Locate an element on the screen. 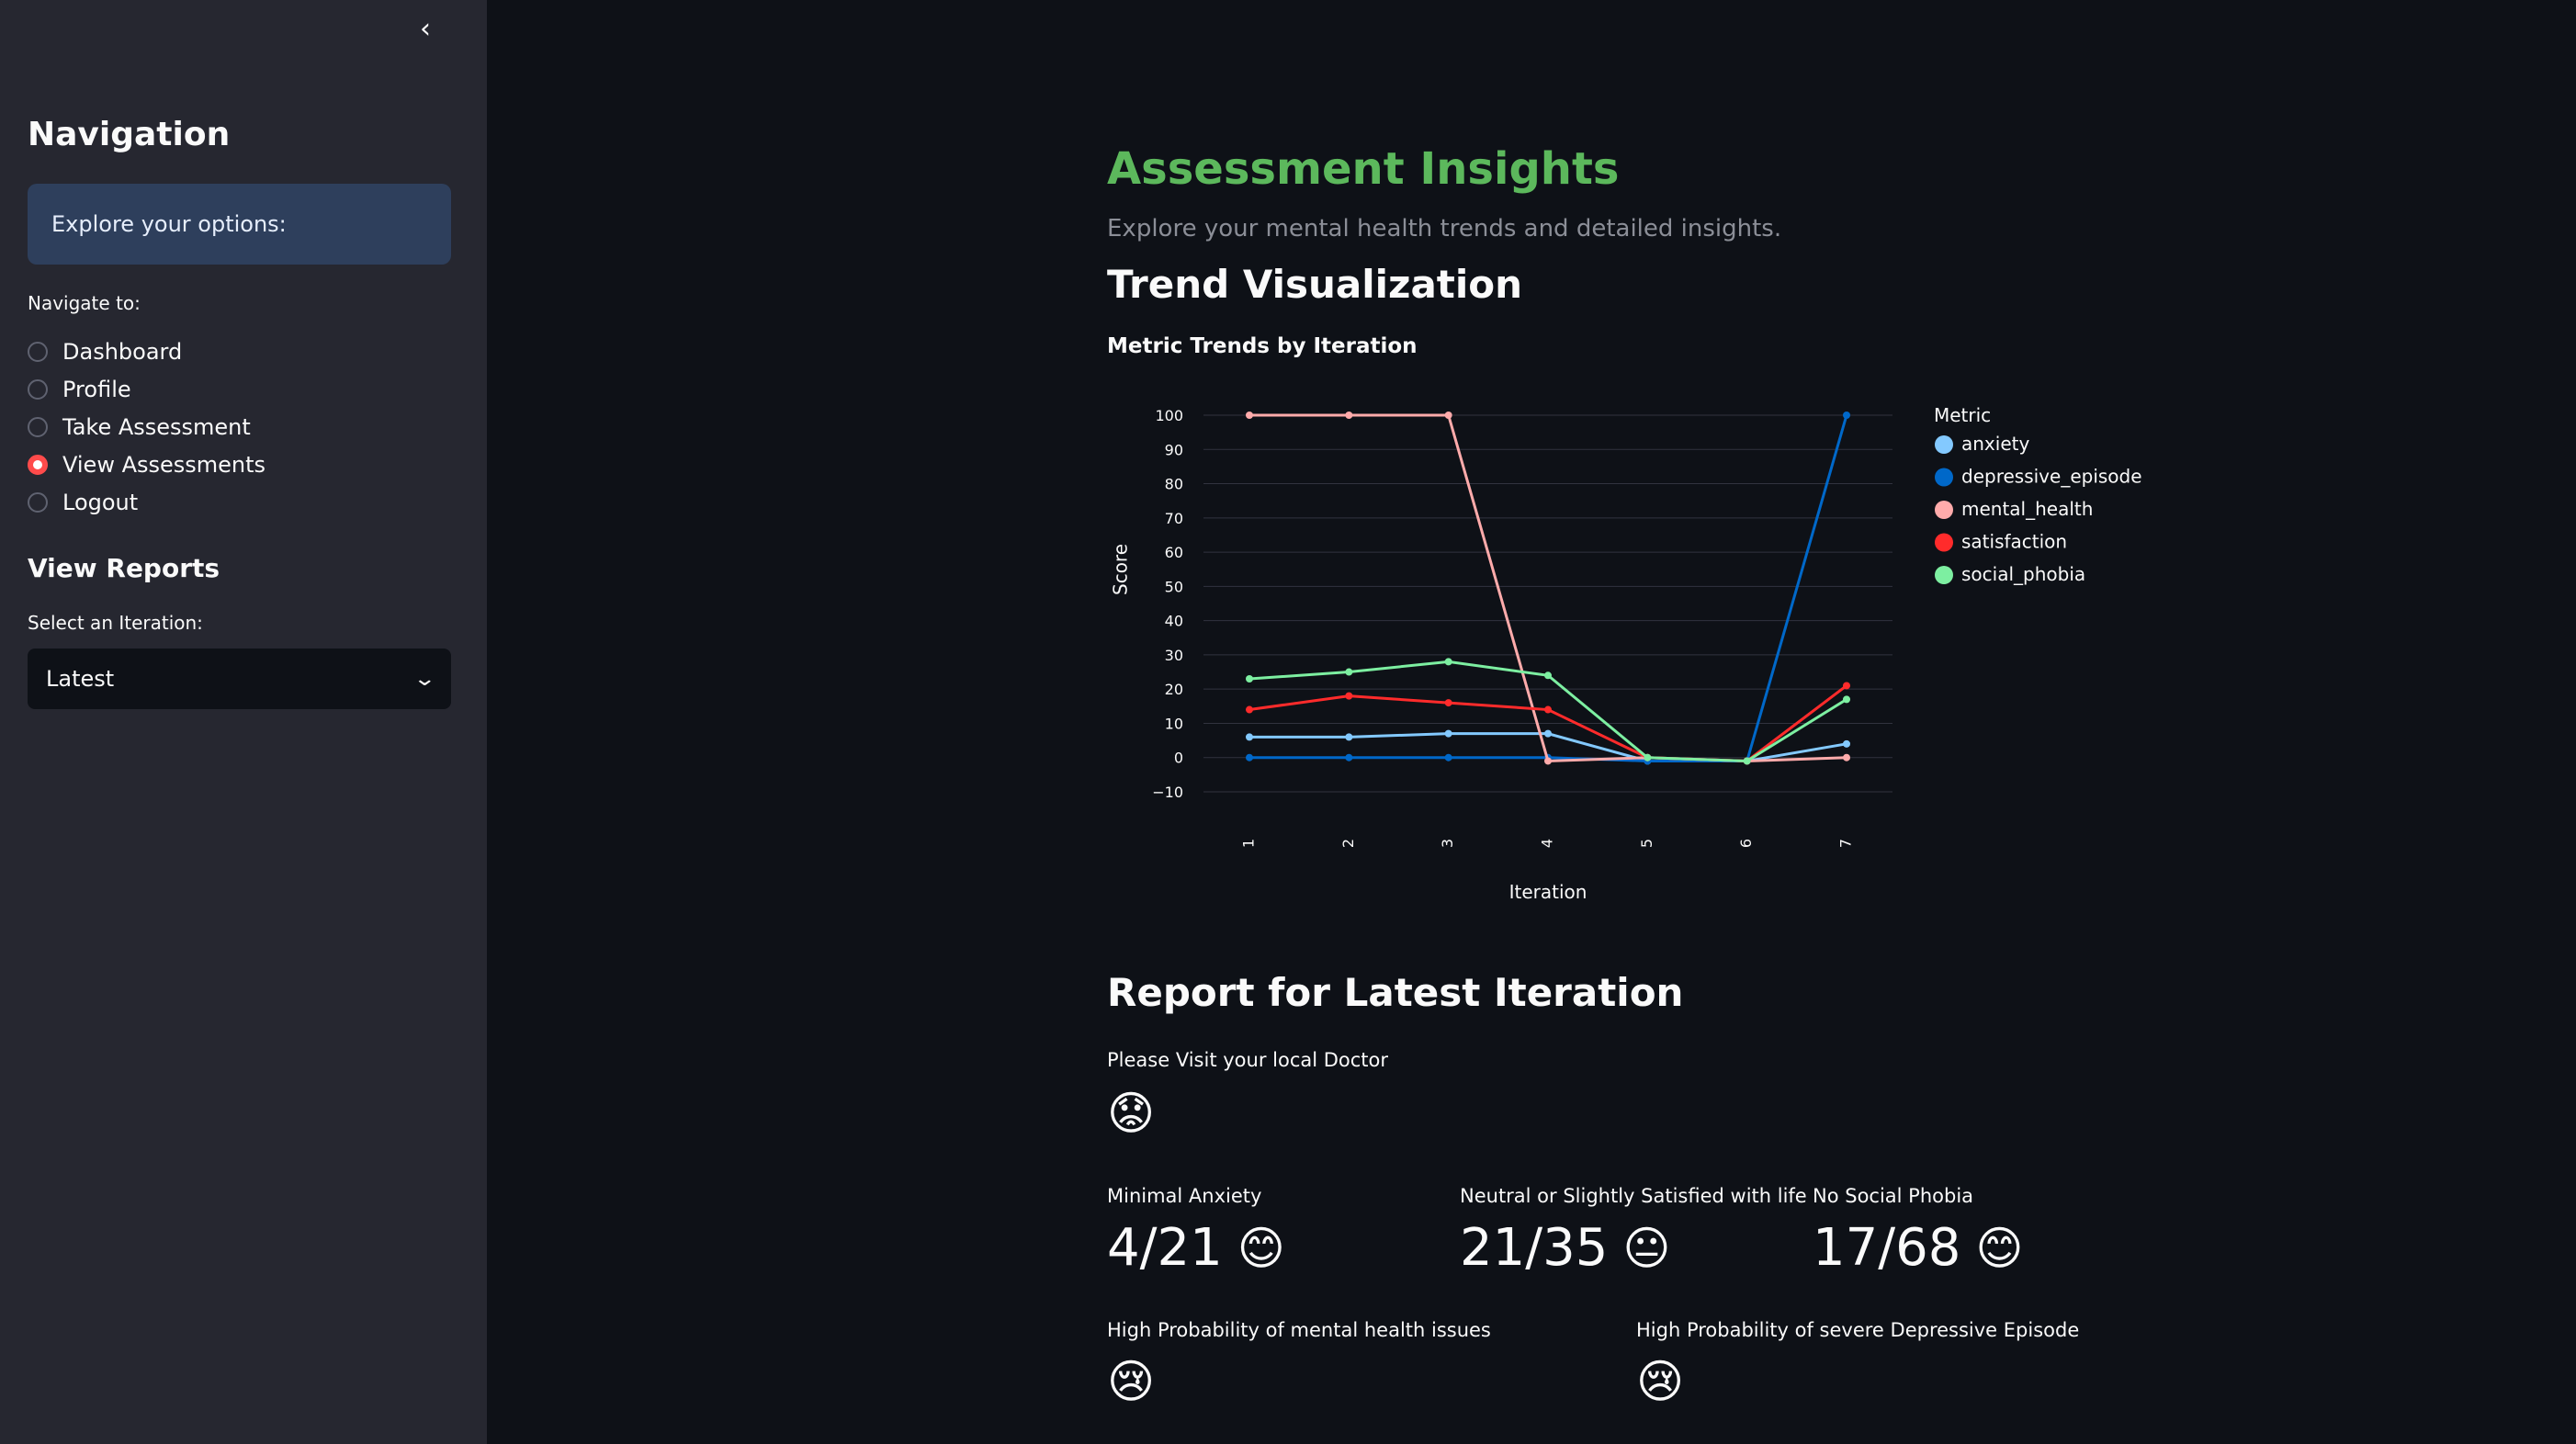 Image resolution: width=2576 pixels, height=1444 pixels. y-tick-label: 90 is located at coordinates (1174, 449).